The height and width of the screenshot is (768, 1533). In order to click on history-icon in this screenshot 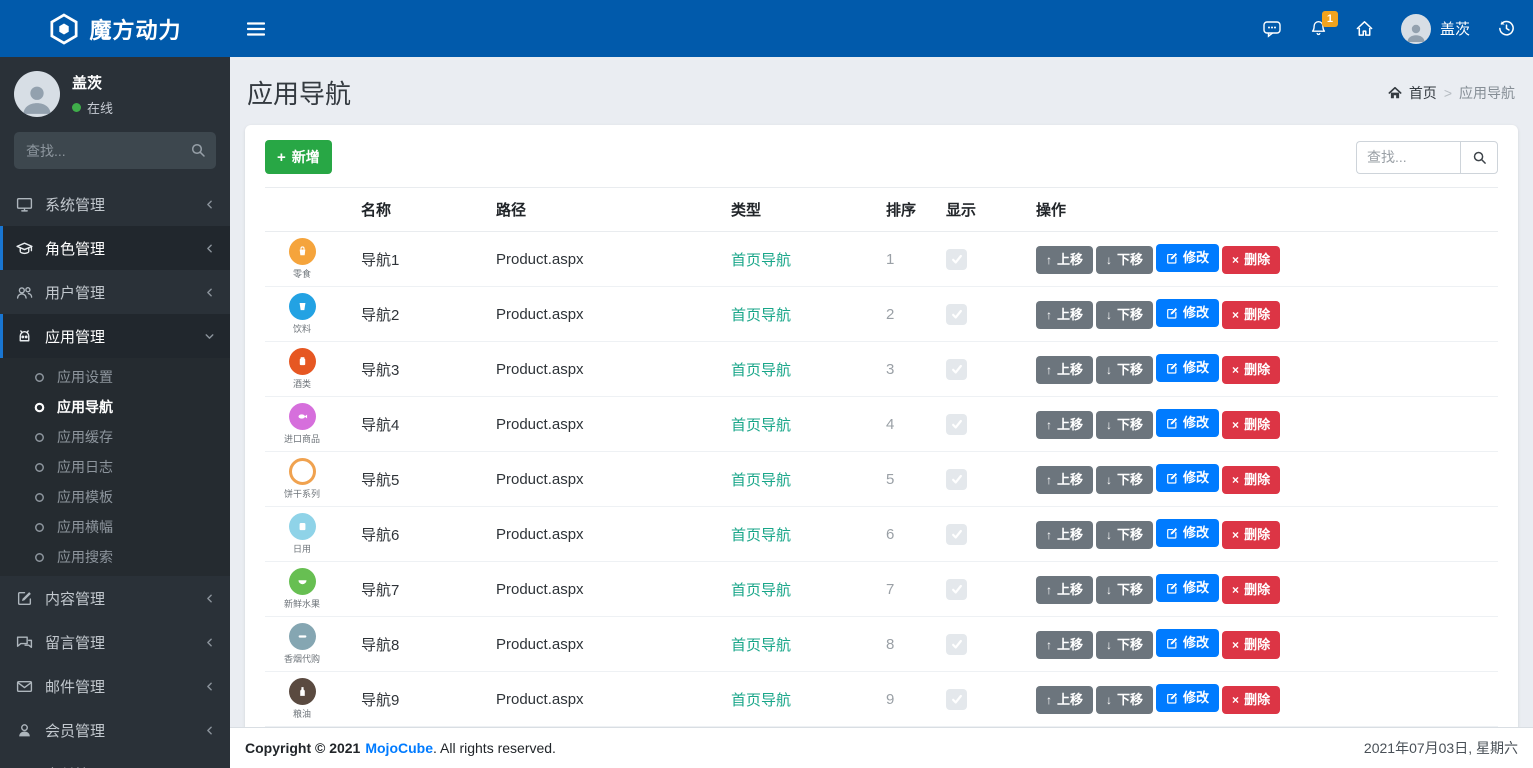, I will do `click(1506, 28)`.